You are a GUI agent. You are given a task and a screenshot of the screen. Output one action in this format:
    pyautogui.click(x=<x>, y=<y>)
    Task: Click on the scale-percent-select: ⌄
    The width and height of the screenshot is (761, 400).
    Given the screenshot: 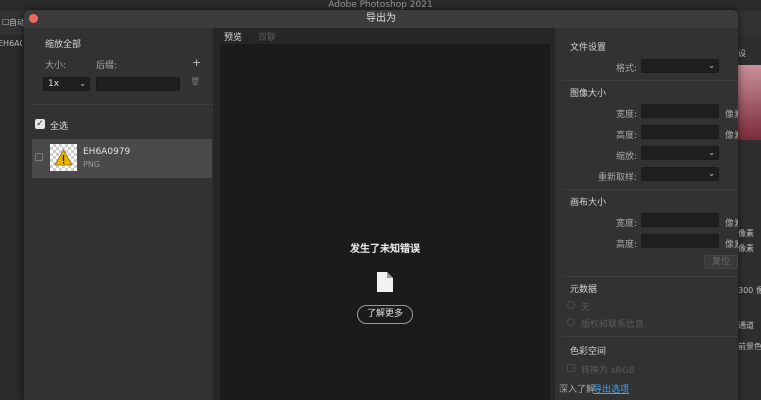 What is the action you would take?
    pyautogui.click(x=680, y=153)
    